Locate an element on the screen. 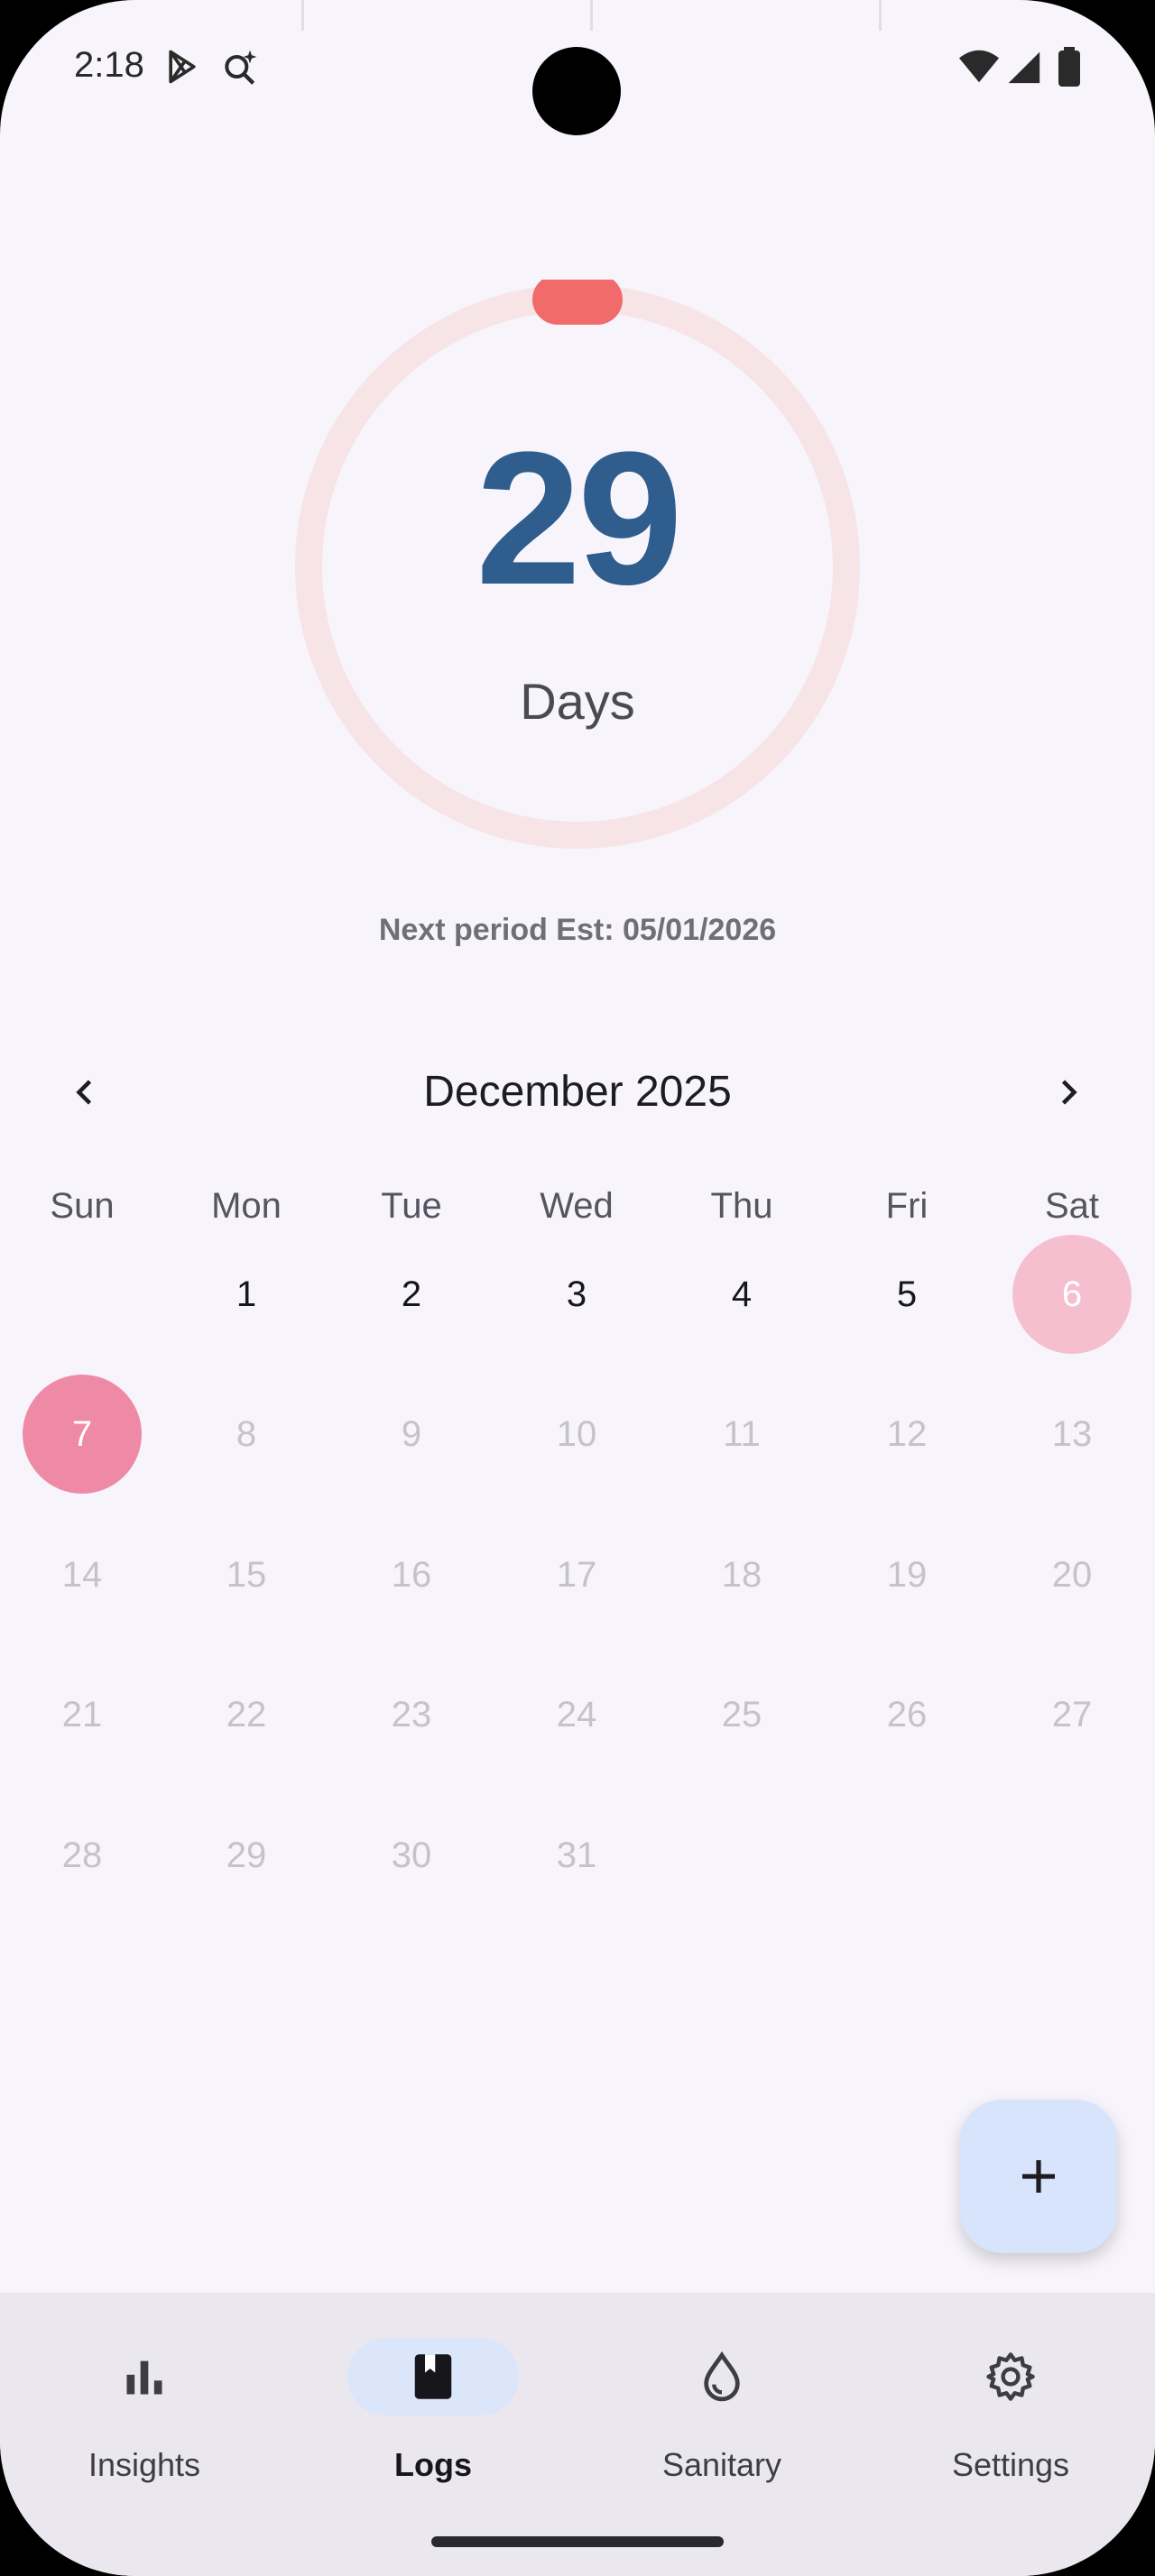  calendar-day: 1 is located at coordinates (246, 1294).